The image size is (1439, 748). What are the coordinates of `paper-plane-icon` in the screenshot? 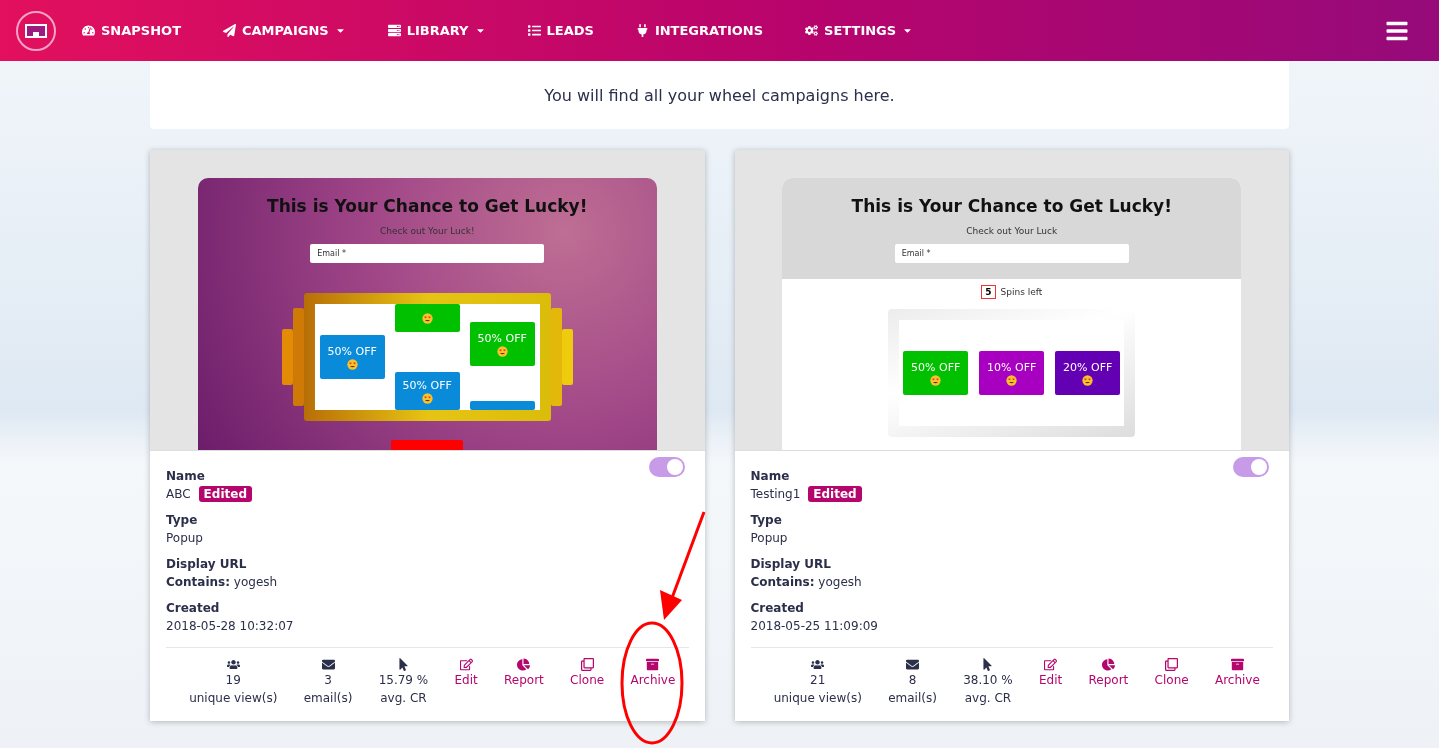 It's located at (229, 30).